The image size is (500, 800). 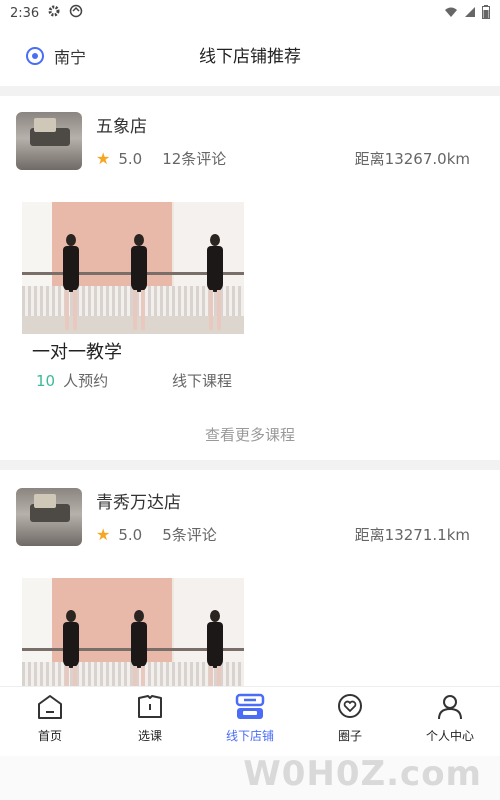 I want to click on home-icon, so click(x=50, y=707).